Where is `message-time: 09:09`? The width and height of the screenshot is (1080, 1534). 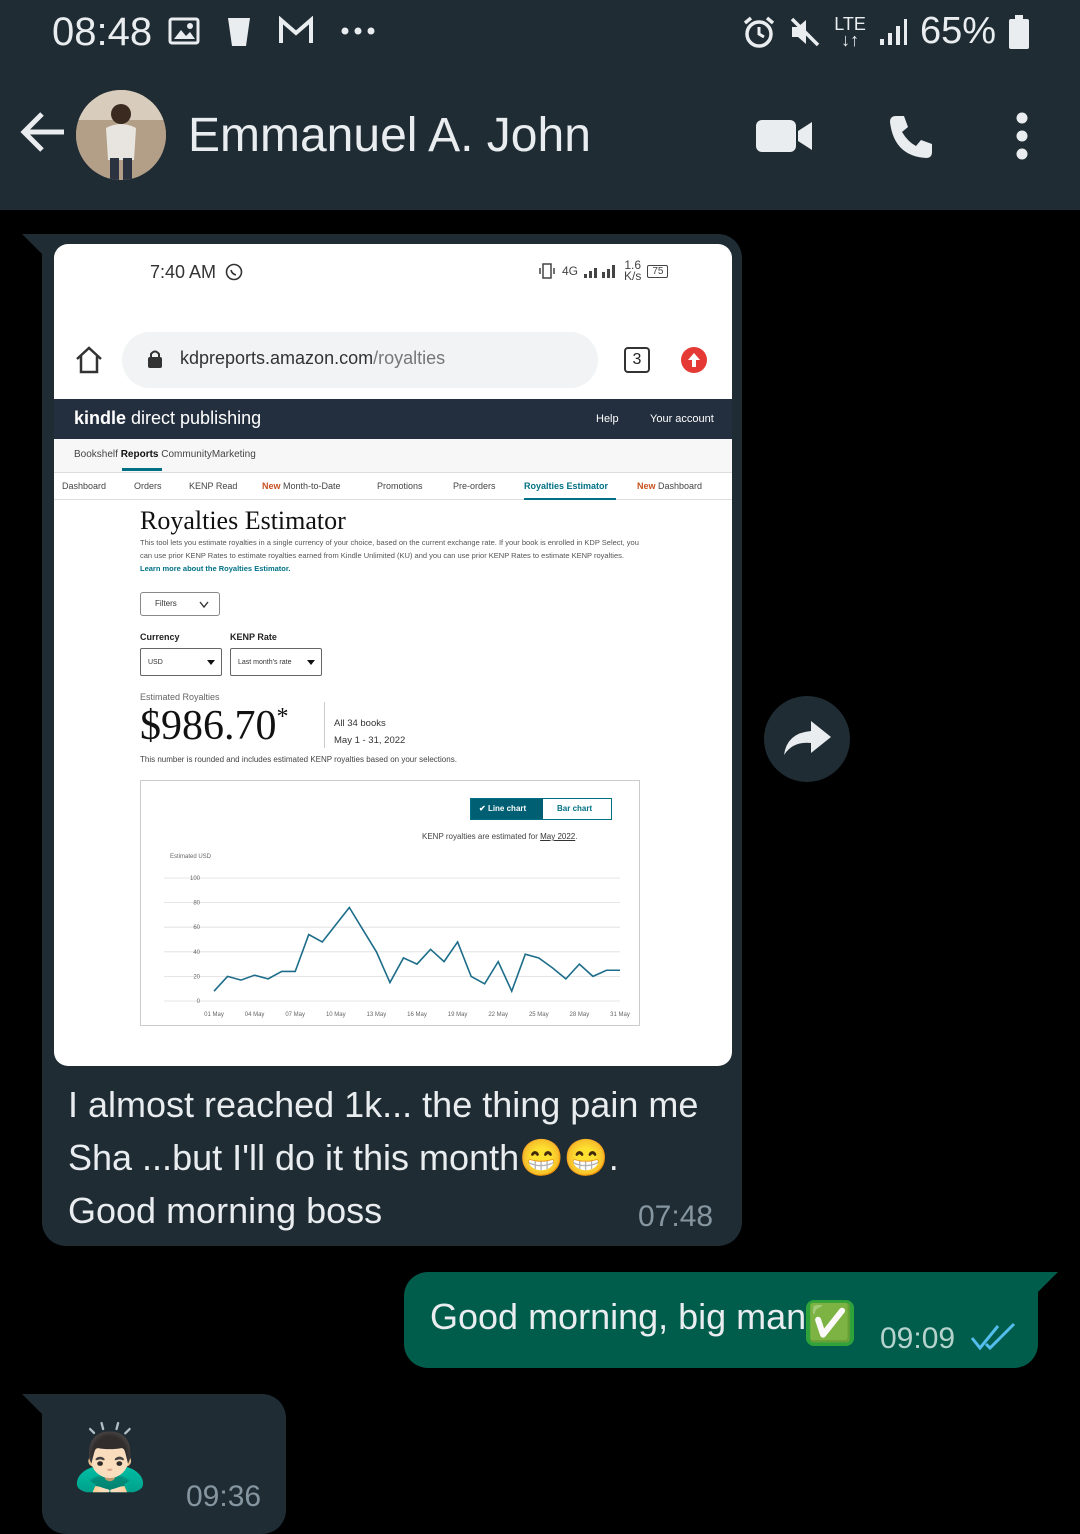
message-time: 09:09 is located at coordinates (918, 1338).